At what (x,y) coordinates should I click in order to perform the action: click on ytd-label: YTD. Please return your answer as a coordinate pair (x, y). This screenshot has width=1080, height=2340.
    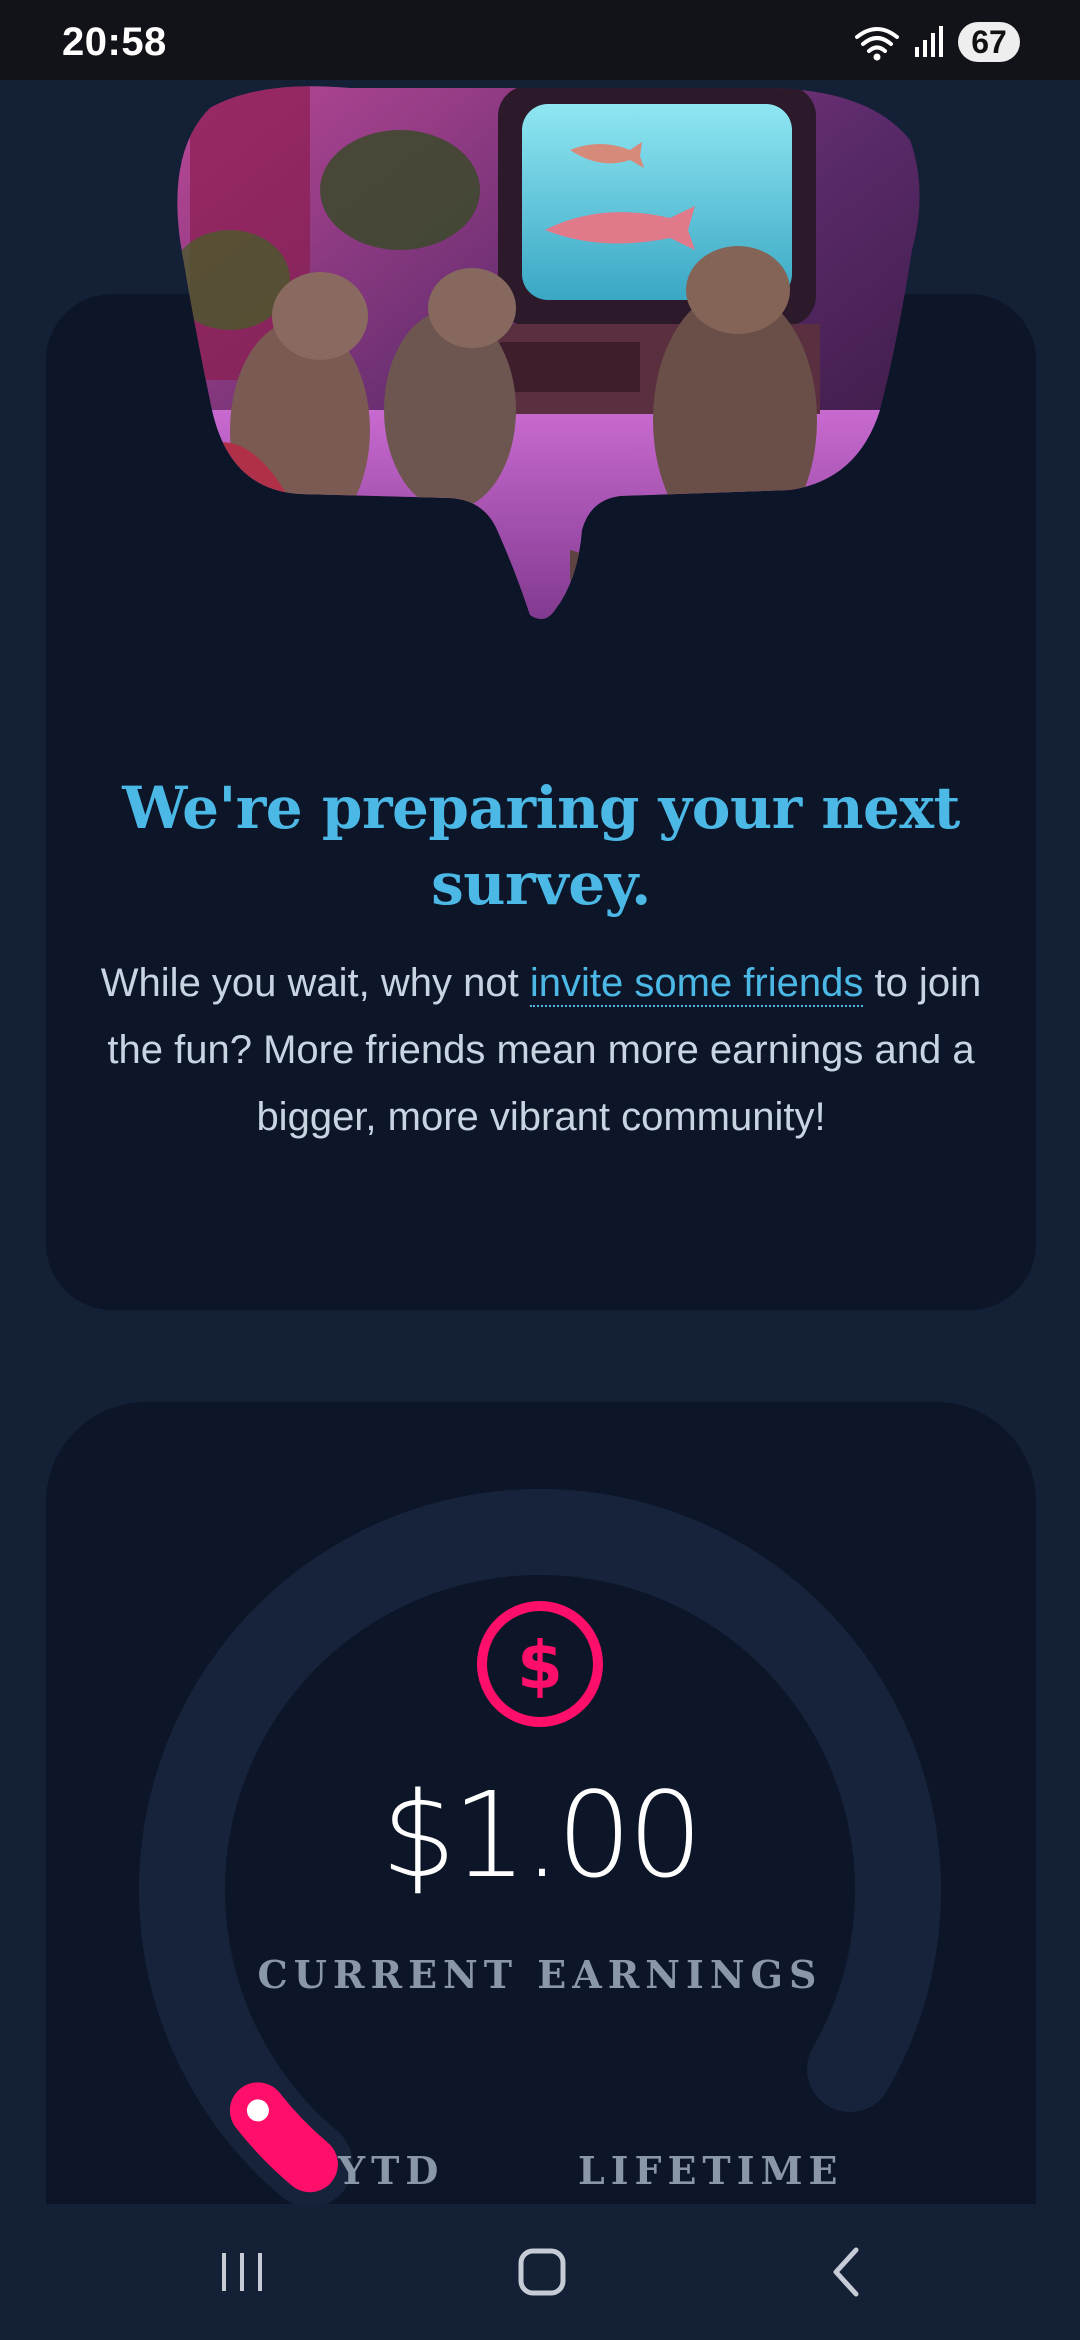
    Looking at the image, I should click on (391, 2170).